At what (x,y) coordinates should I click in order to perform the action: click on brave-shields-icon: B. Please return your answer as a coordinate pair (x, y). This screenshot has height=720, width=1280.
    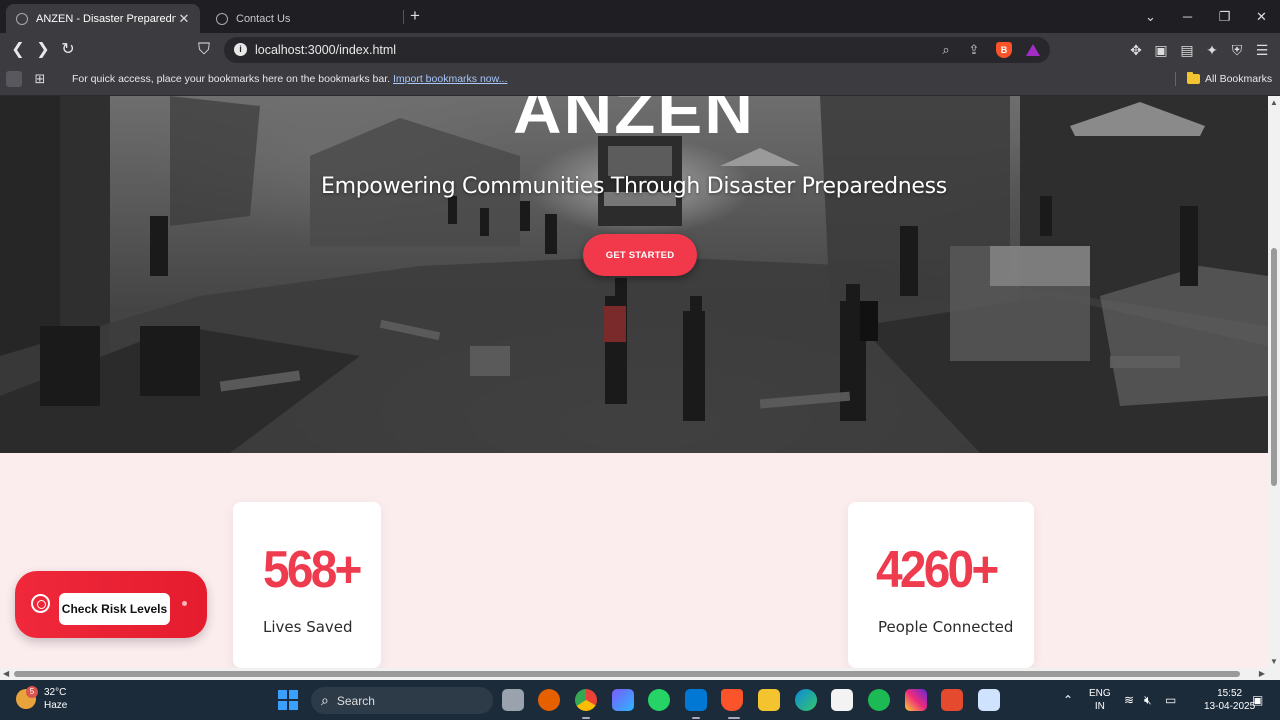
    Looking at the image, I should click on (1004, 50).